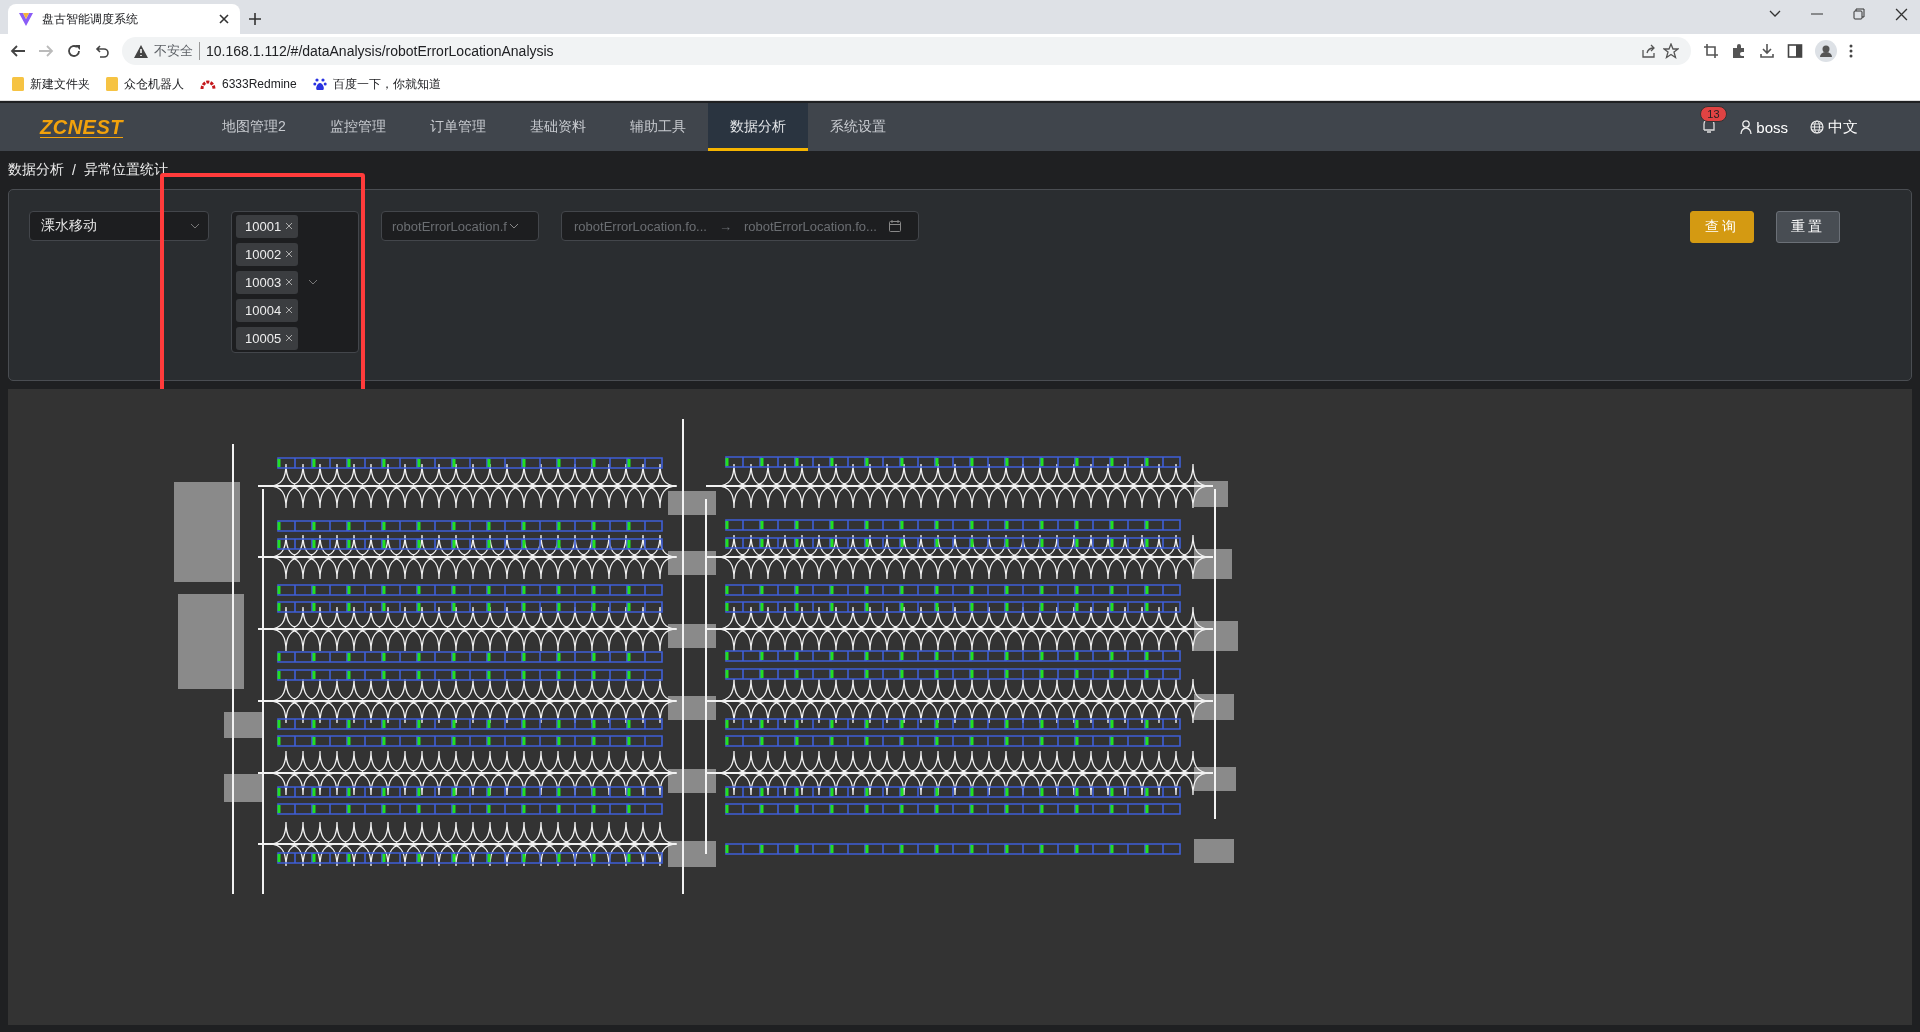 The height and width of the screenshot is (1032, 1920). I want to click on download-icon, so click(1767, 51).